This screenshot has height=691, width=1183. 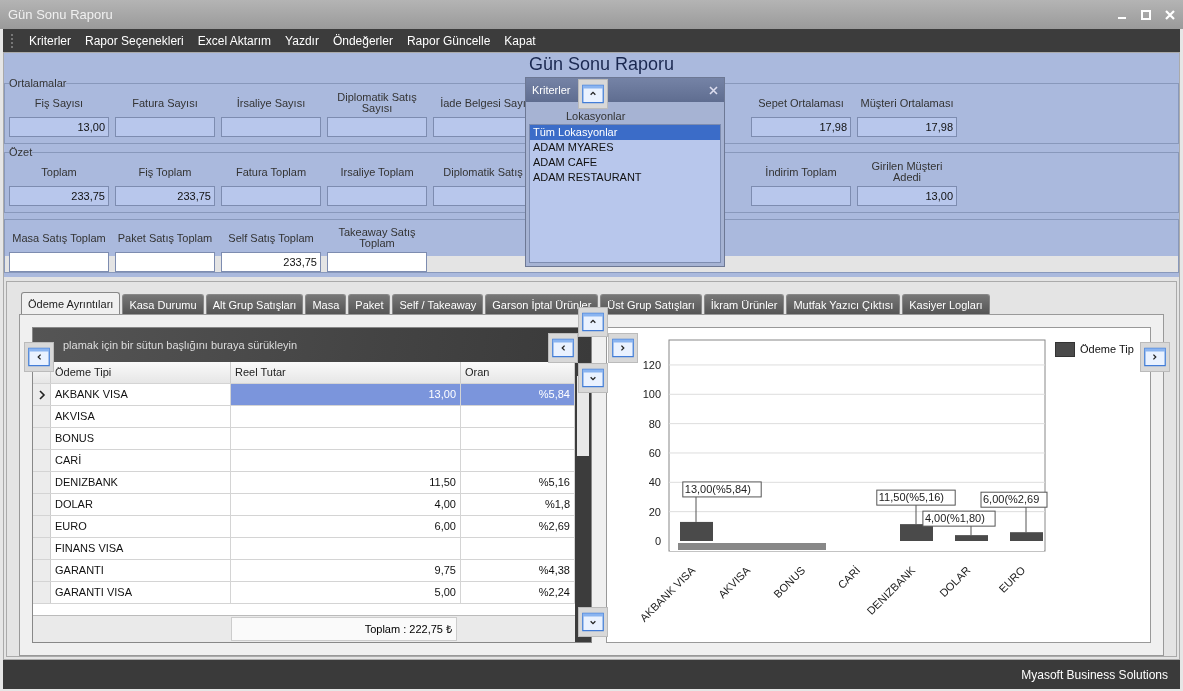 I want to click on field-label: İade Belgesi Sayı, so click(x=483, y=103).